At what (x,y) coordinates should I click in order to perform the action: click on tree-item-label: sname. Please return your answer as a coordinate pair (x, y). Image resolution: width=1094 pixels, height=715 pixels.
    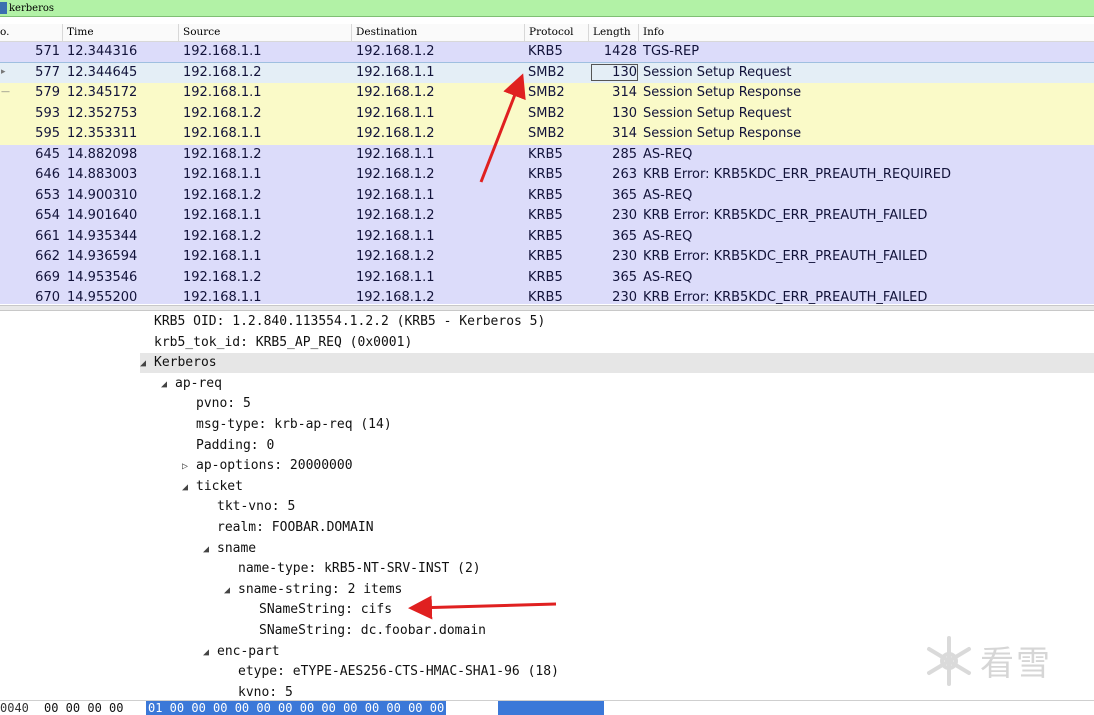
    Looking at the image, I should click on (237, 548).